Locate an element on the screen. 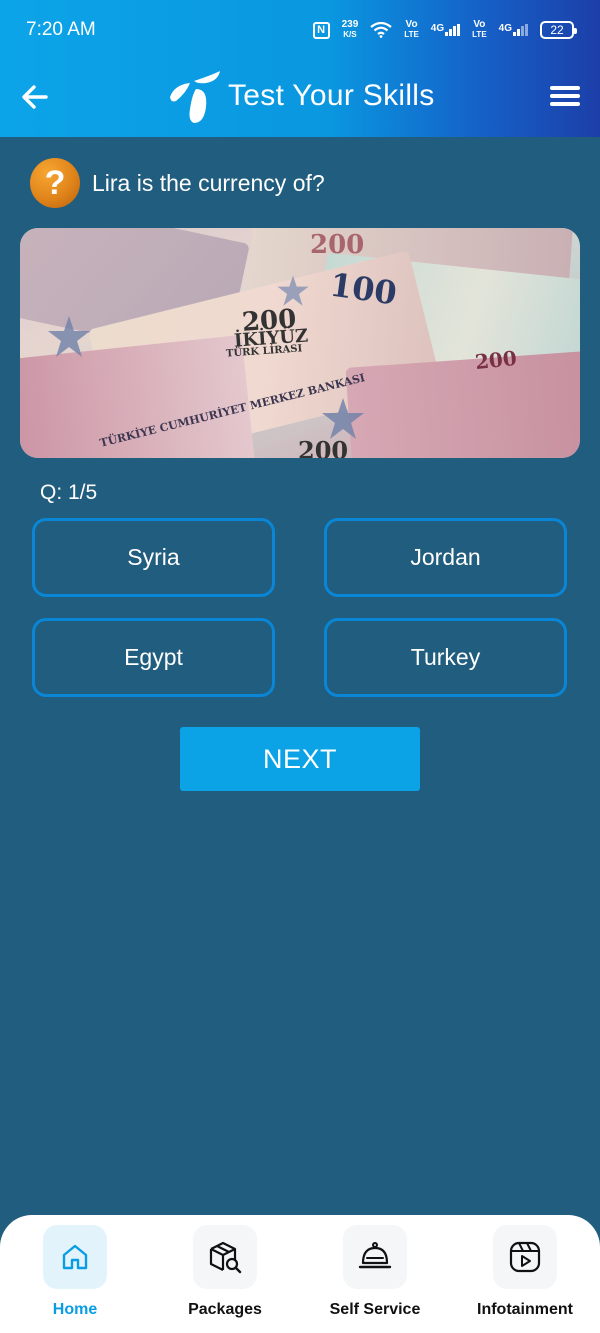 The height and width of the screenshot is (1333, 600). bottom-nav: Home Packages Self Service Infotainment is located at coordinates (300, 1274).